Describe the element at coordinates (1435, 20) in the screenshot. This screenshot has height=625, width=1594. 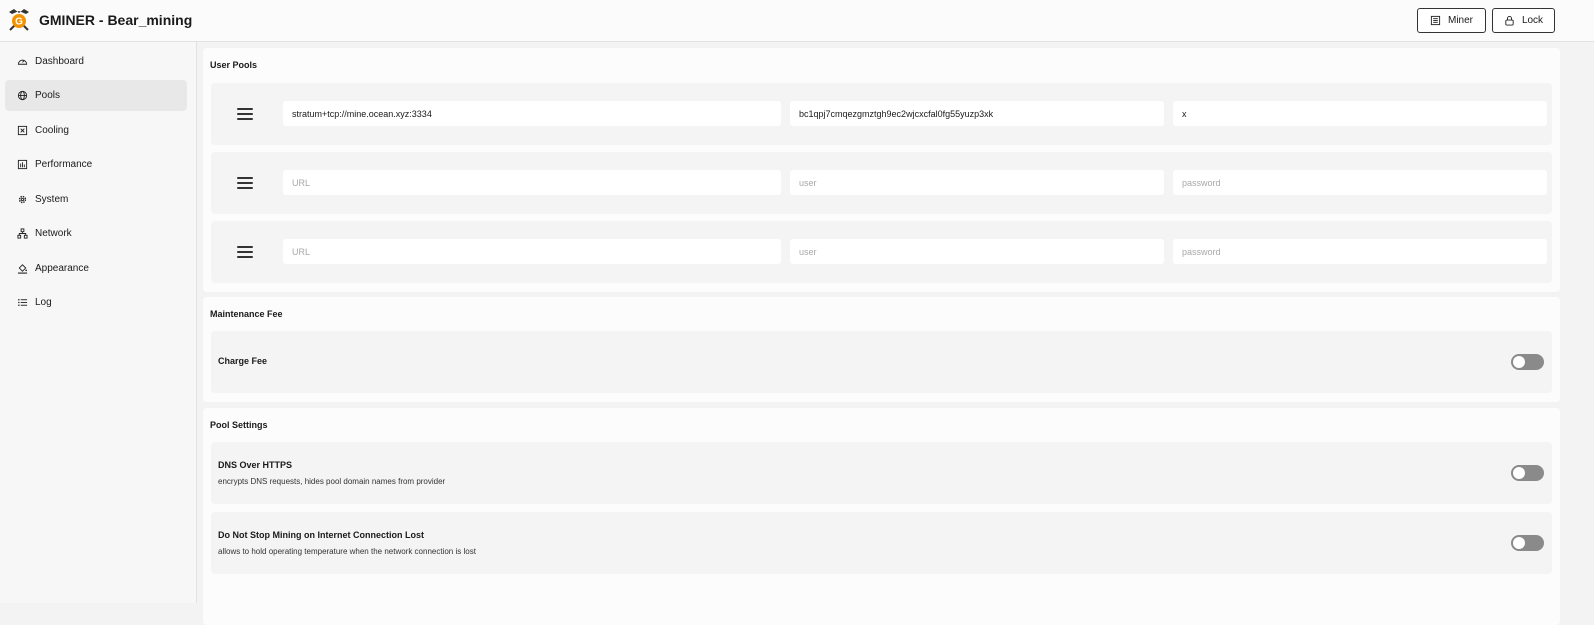
I see `miner-icon` at that location.